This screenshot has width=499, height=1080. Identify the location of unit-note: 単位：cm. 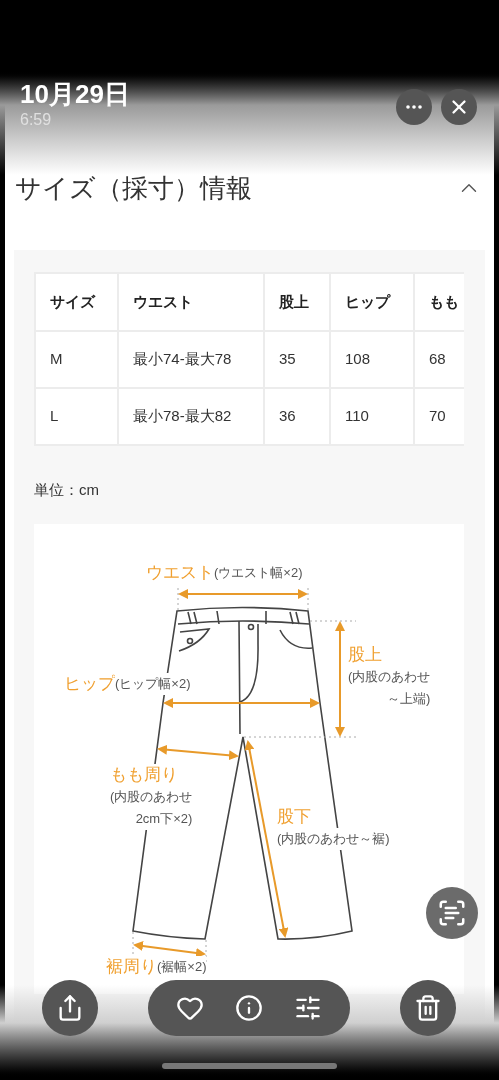
(66, 489).